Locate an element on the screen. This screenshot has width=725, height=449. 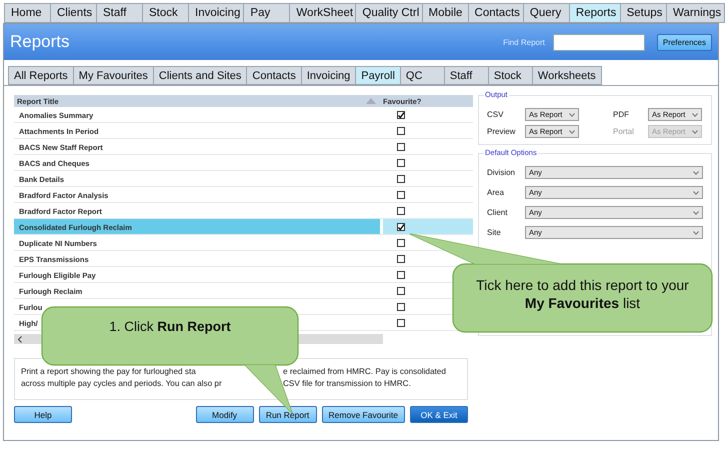
report-category-tab: Clients and Sites is located at coordinates (199, 75).